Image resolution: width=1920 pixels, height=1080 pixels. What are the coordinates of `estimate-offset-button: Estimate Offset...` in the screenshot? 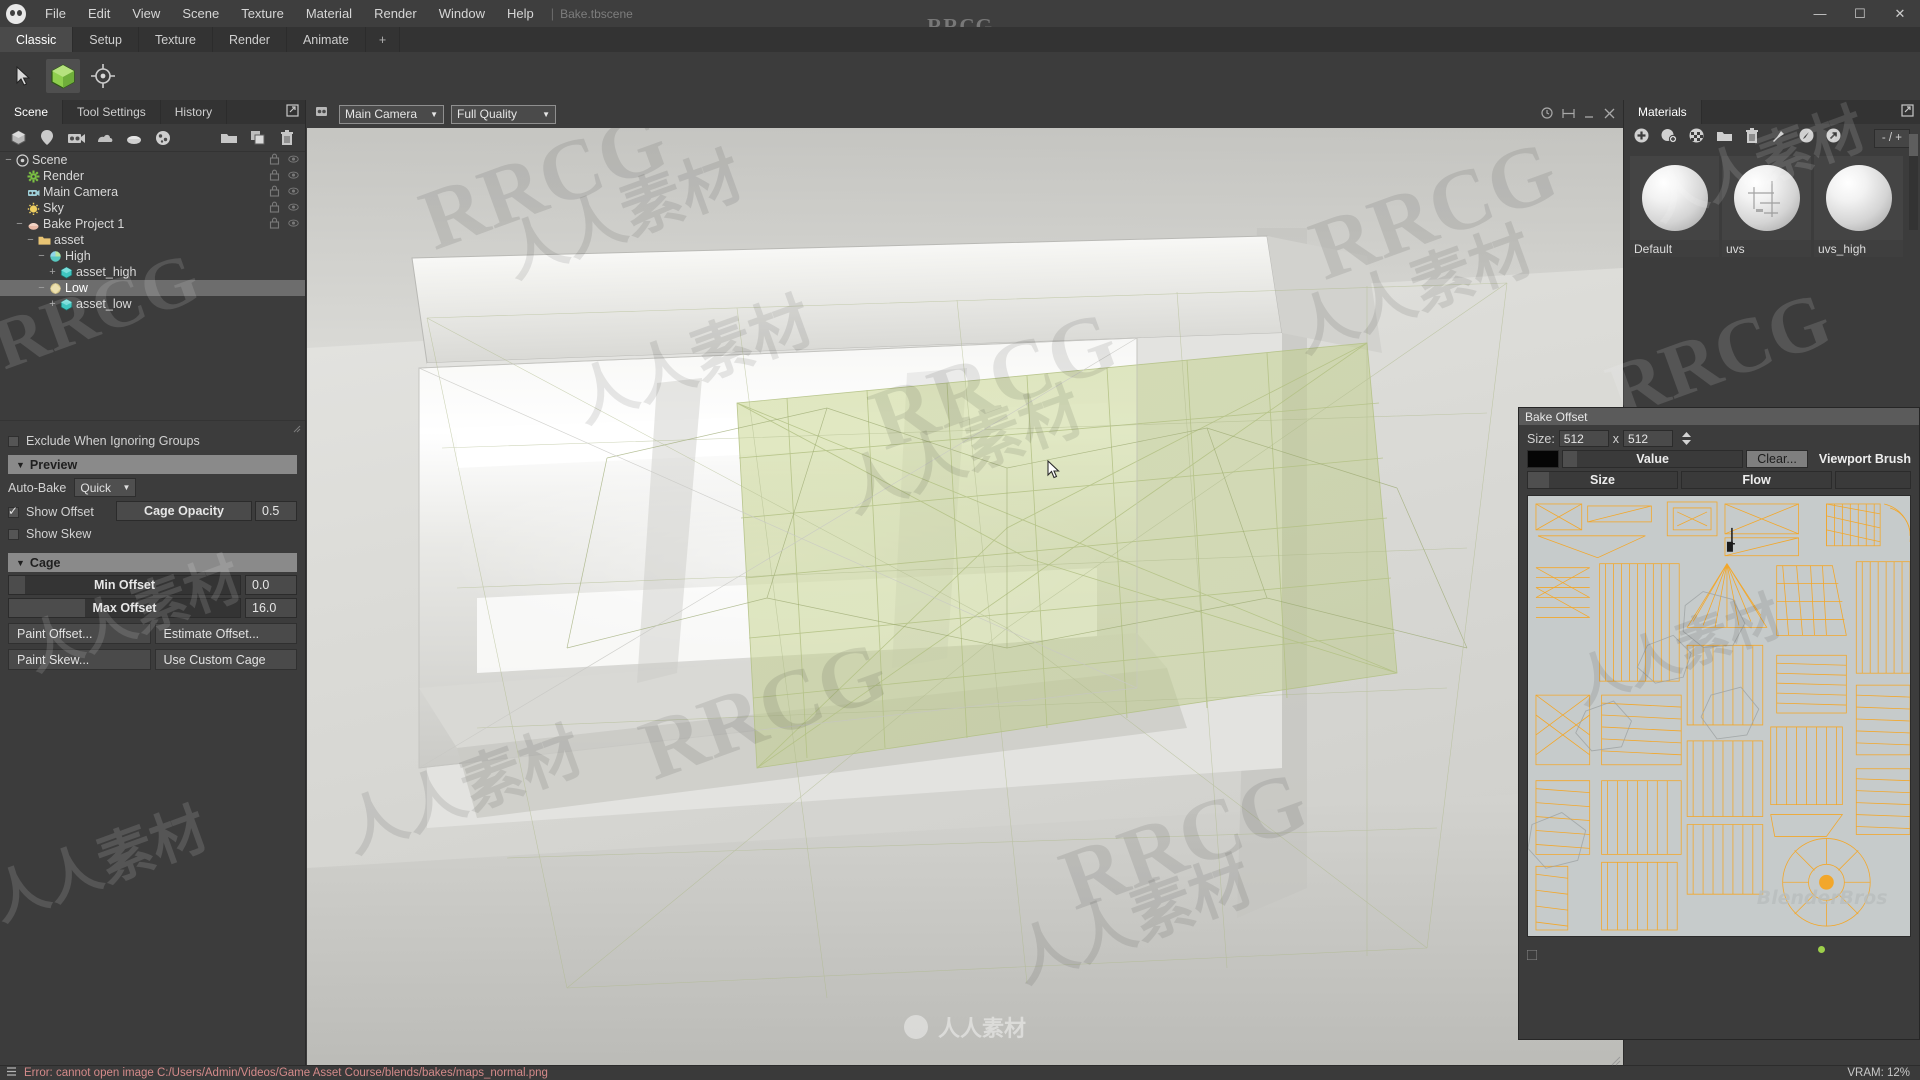 It's located at (225, 633).